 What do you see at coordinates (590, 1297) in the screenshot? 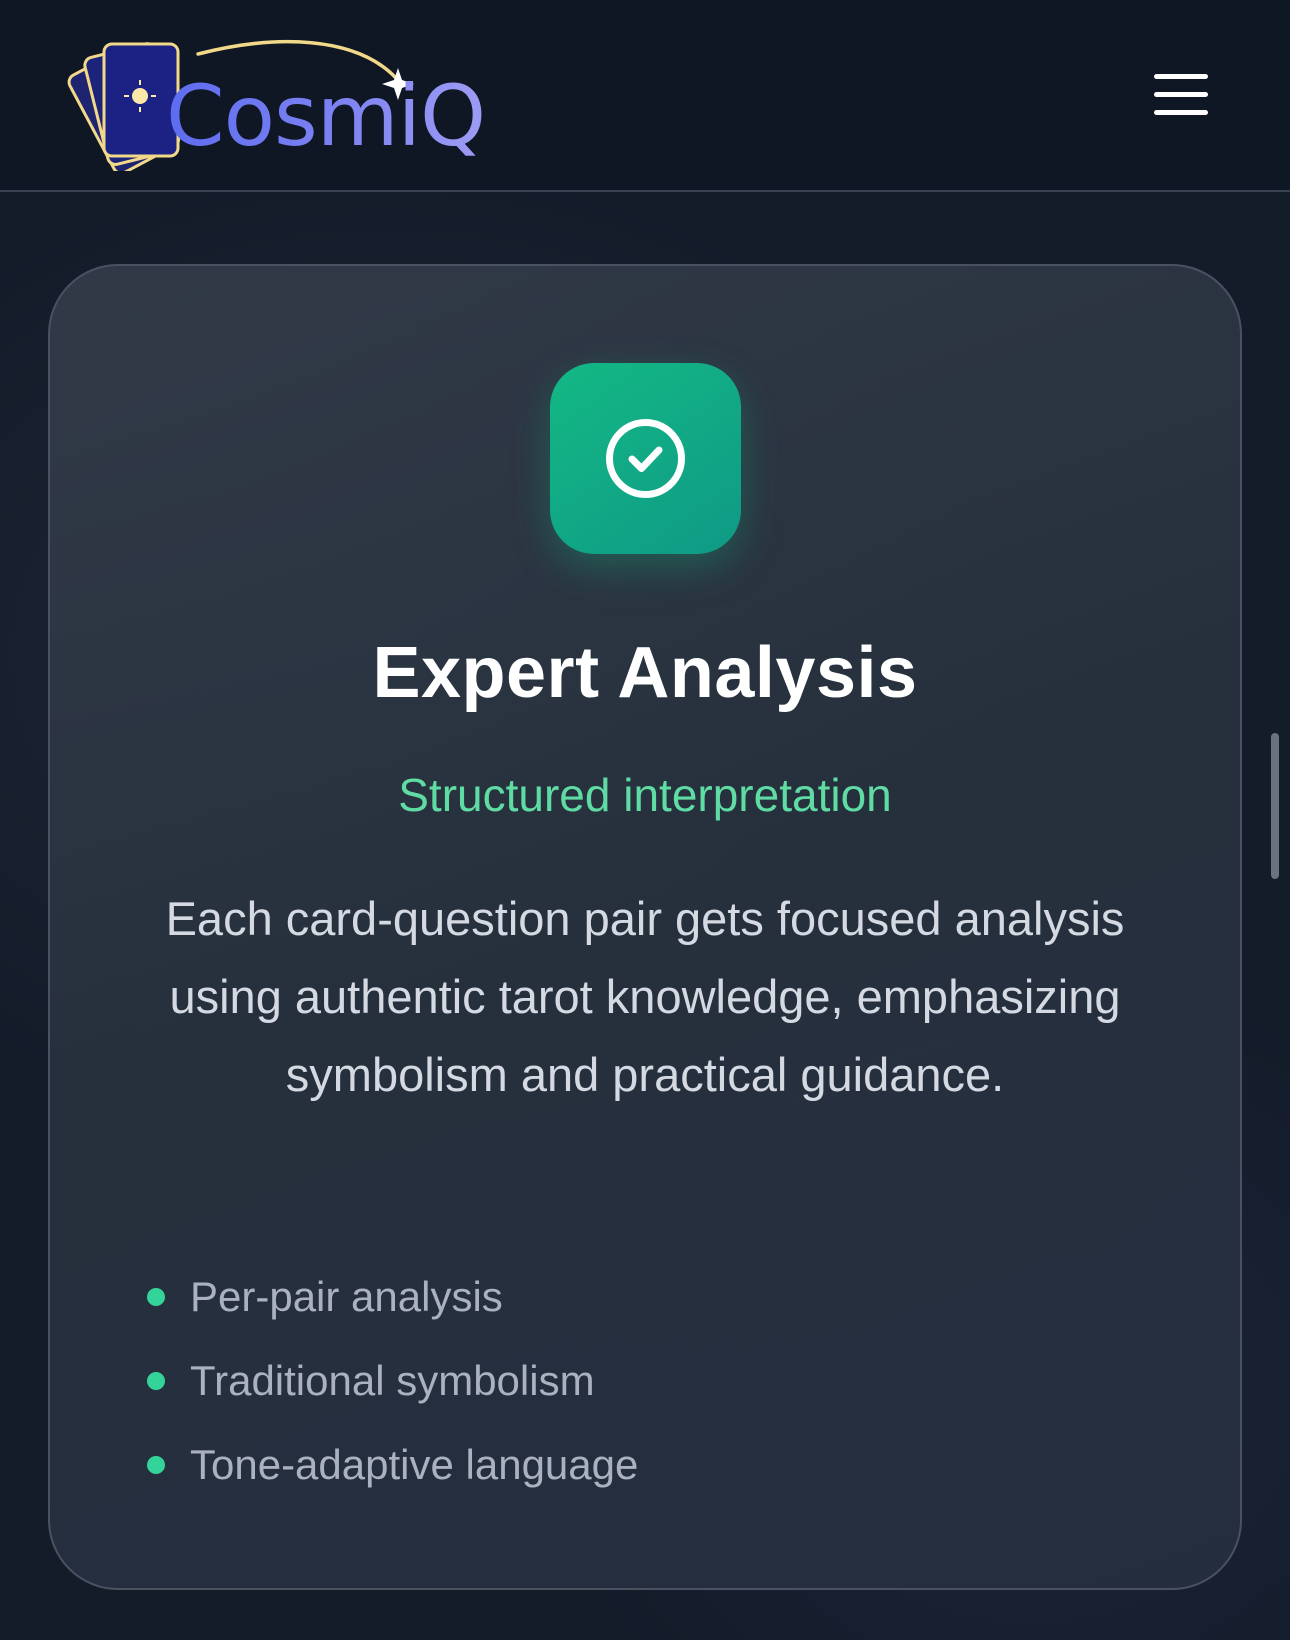
I see `list-item: Per-pair analysis` at bounding box center [590, 1297].